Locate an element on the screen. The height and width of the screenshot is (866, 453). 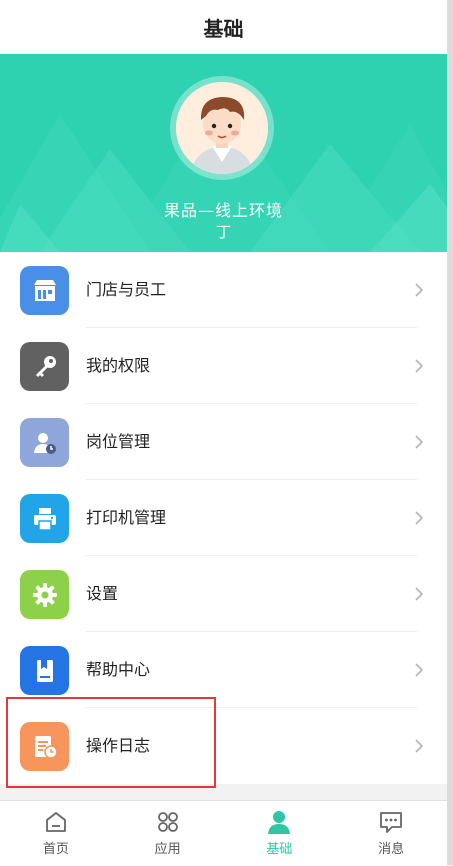
avatar-ring is located at coordinates (222, 128).